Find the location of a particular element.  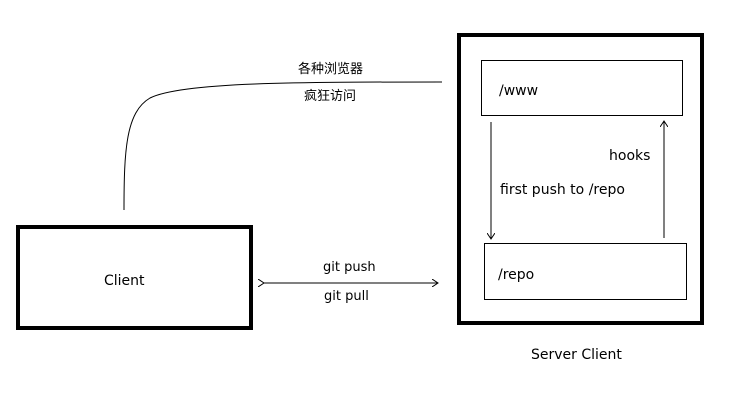

browser-label-bottom: 疯狂访问 is located at coordinates (330, 96).